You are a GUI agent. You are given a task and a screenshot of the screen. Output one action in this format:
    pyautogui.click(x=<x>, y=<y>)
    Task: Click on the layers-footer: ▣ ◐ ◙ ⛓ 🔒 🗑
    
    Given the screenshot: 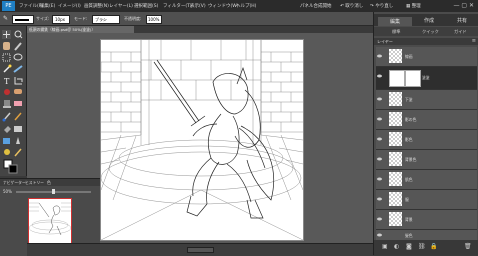 What is the action you would take?
    pyautogui.click(x=426, y=247)
    